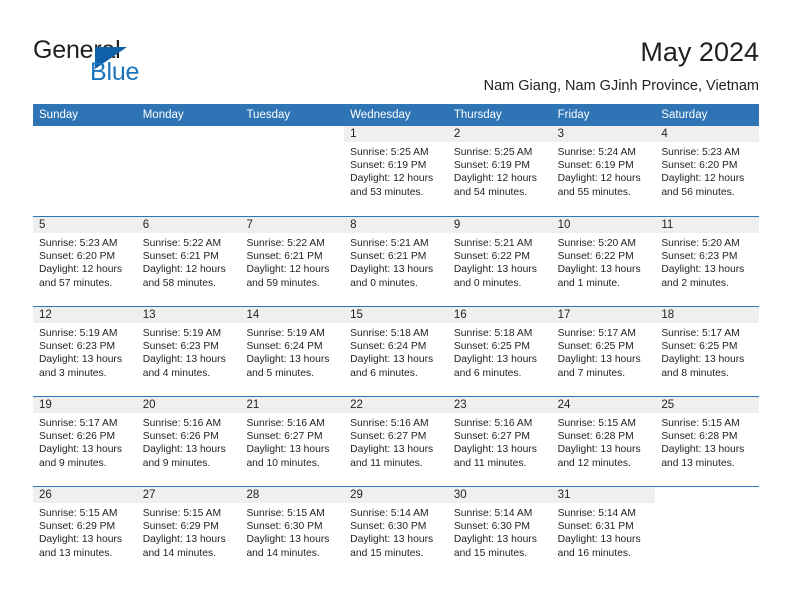 The width and height of the screenshot is (792, 612). Describe the element at coordinates (490, 192) in the screenshot. I see `daylight-text-line2: and 54 minutes.` at that location.